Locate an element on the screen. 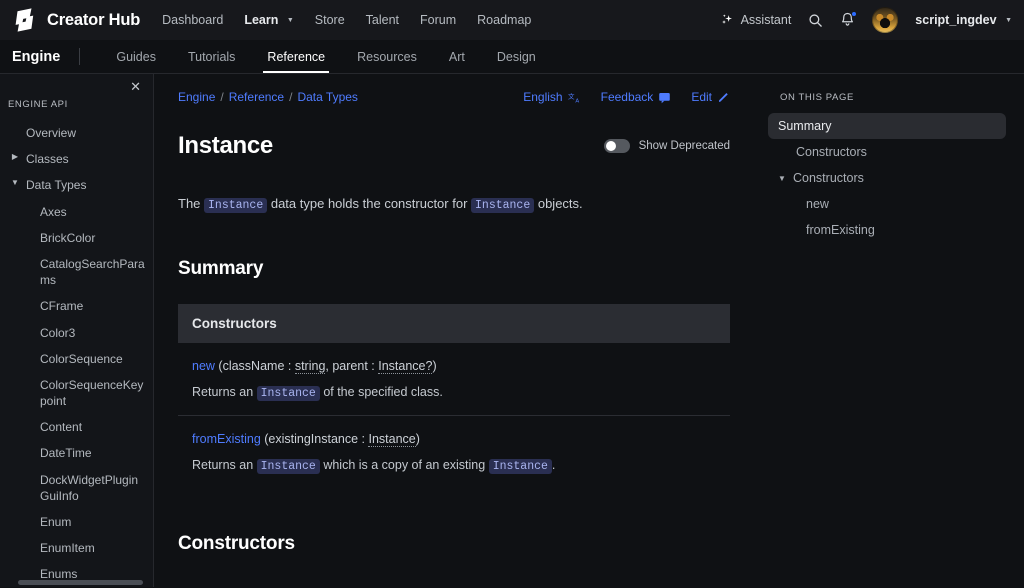 The height and width of the screenshot is (588, 1024). language-button: English 文 A is located at coordinates (551, 97).